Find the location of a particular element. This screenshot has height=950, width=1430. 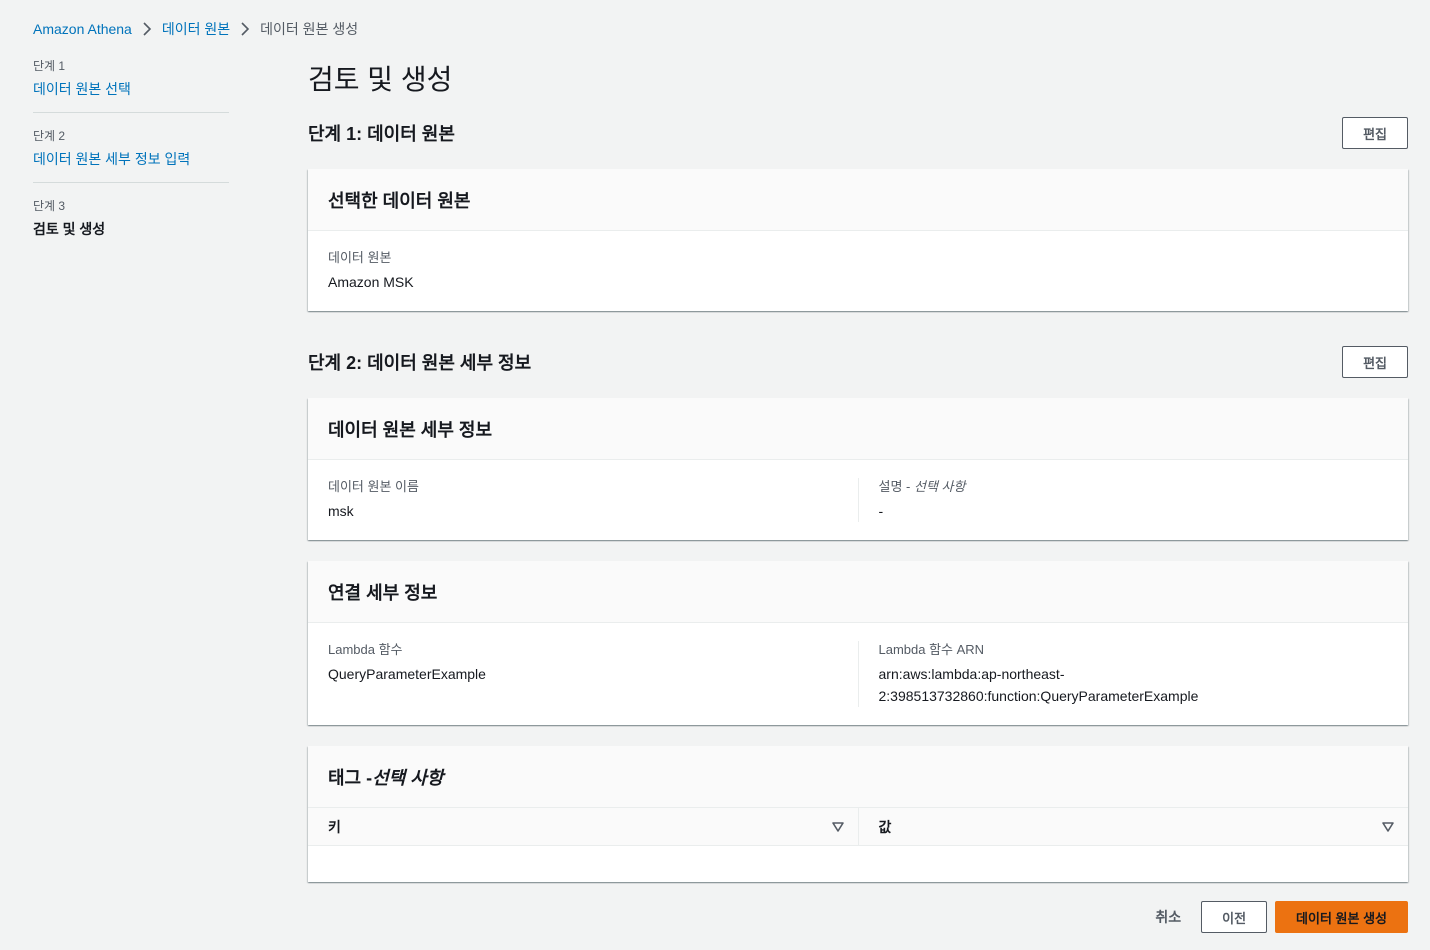

column-header-label: 값 is located at coordinates (885, 826).